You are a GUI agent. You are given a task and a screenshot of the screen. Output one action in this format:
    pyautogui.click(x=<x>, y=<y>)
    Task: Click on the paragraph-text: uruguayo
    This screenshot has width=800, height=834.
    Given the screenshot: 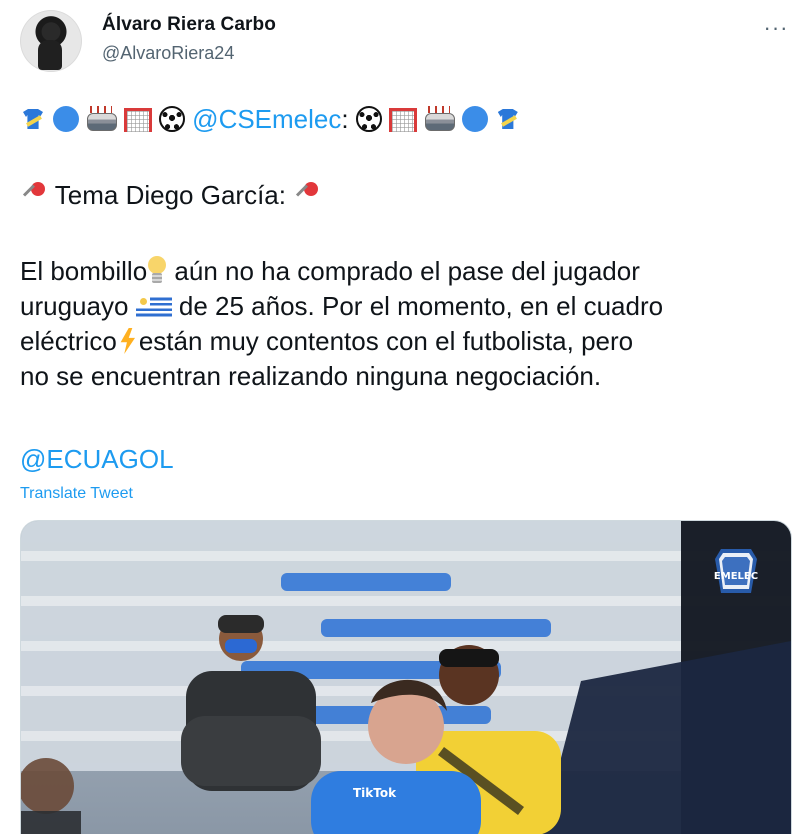 What is the action you would take?
    pyautogui.click(x=74, y=306)
    